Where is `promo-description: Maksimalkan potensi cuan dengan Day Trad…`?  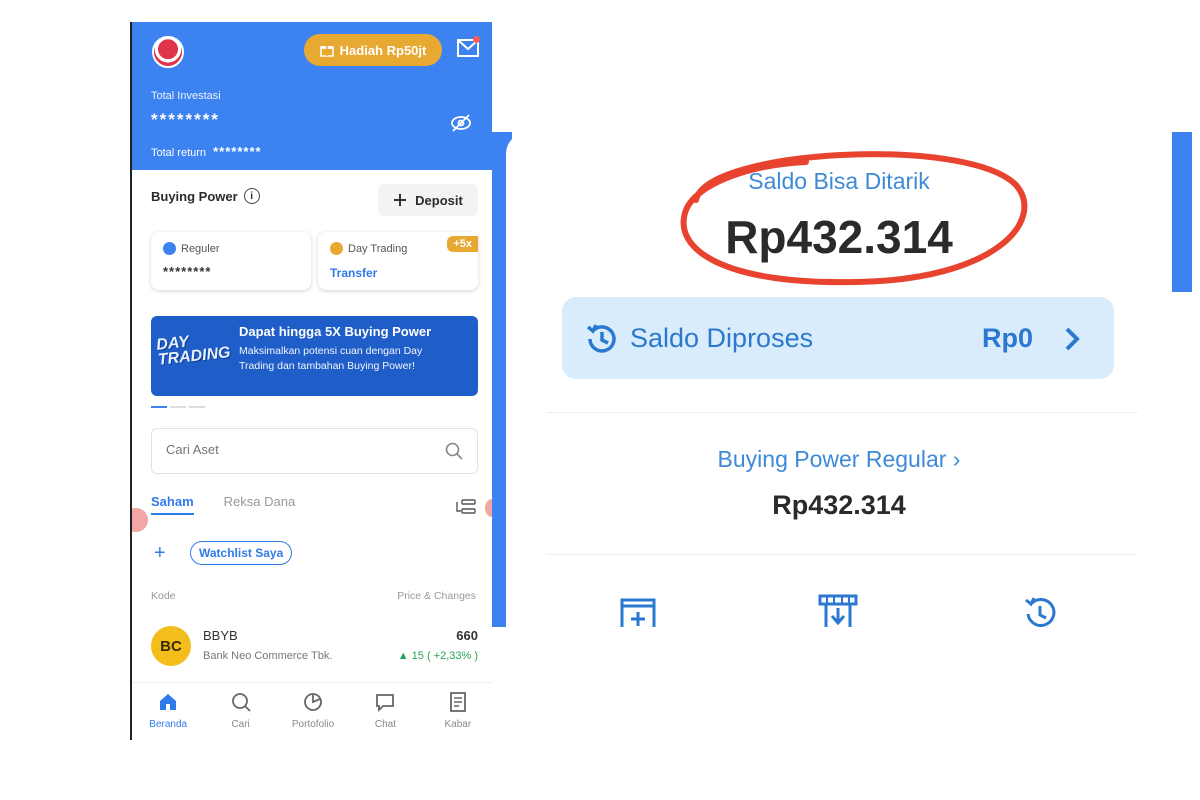 promo-description: Maksimalkan potensi cuan dengan Day Trad… is located at coordinates (331, 358).